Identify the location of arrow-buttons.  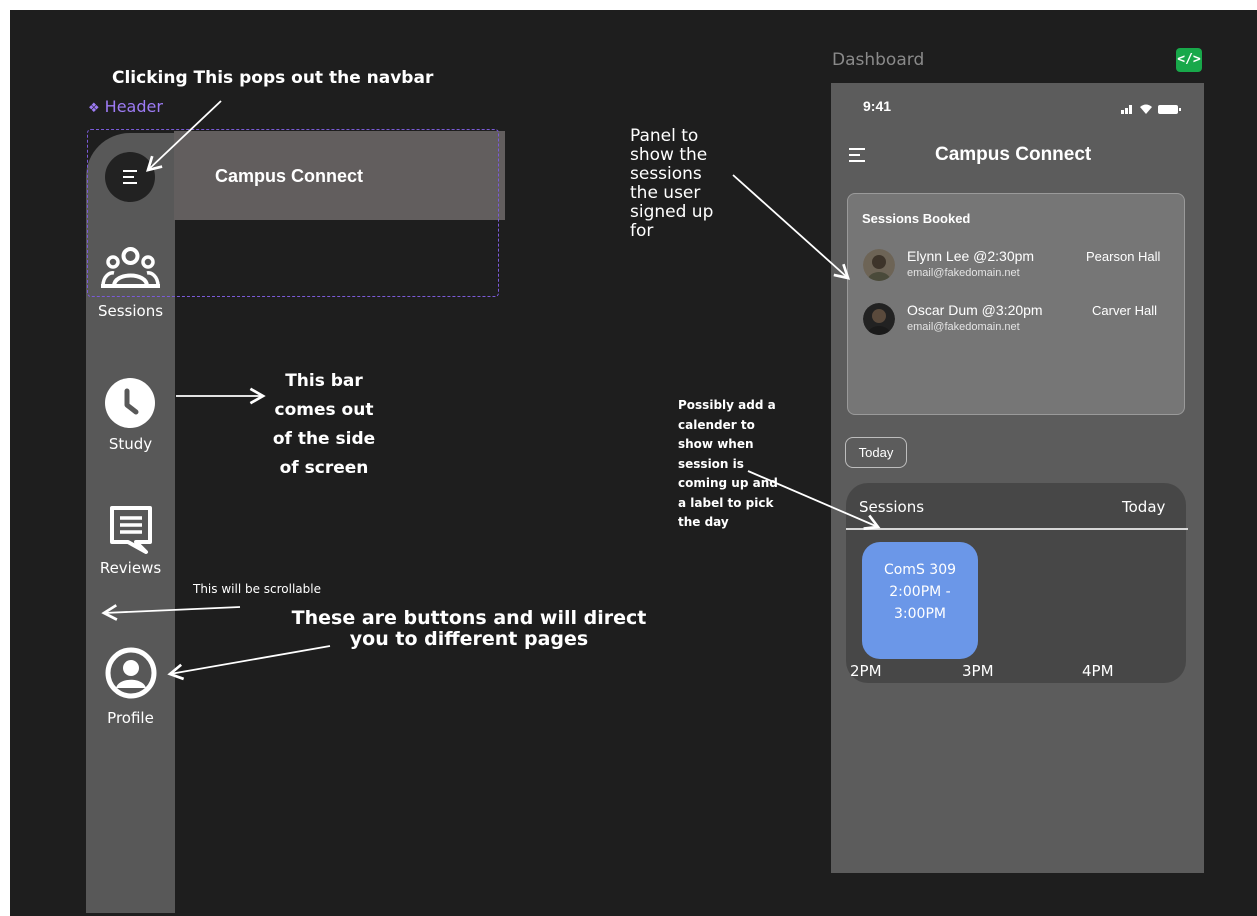
(249, 663).